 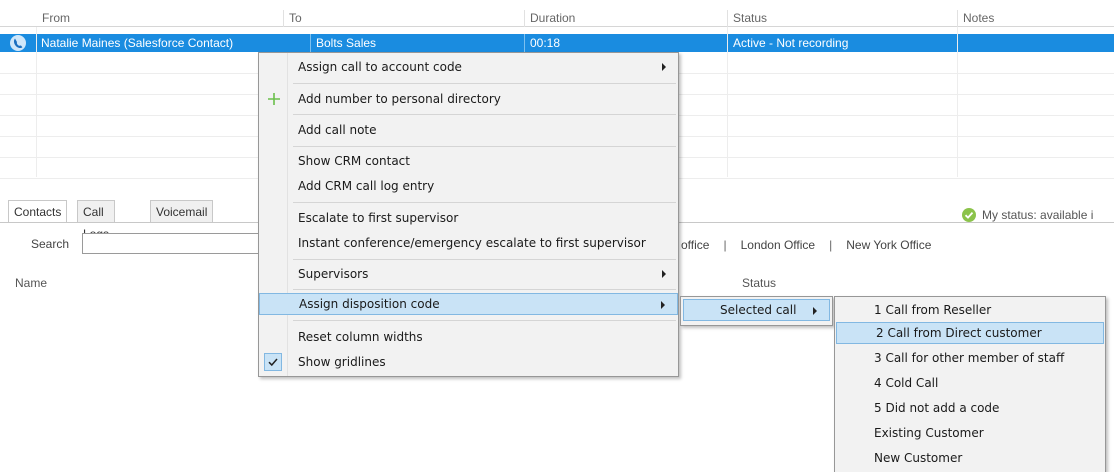 I want to click on menu-item-code-2: 2 Call from Direct customer, so click(x=970, y=333).